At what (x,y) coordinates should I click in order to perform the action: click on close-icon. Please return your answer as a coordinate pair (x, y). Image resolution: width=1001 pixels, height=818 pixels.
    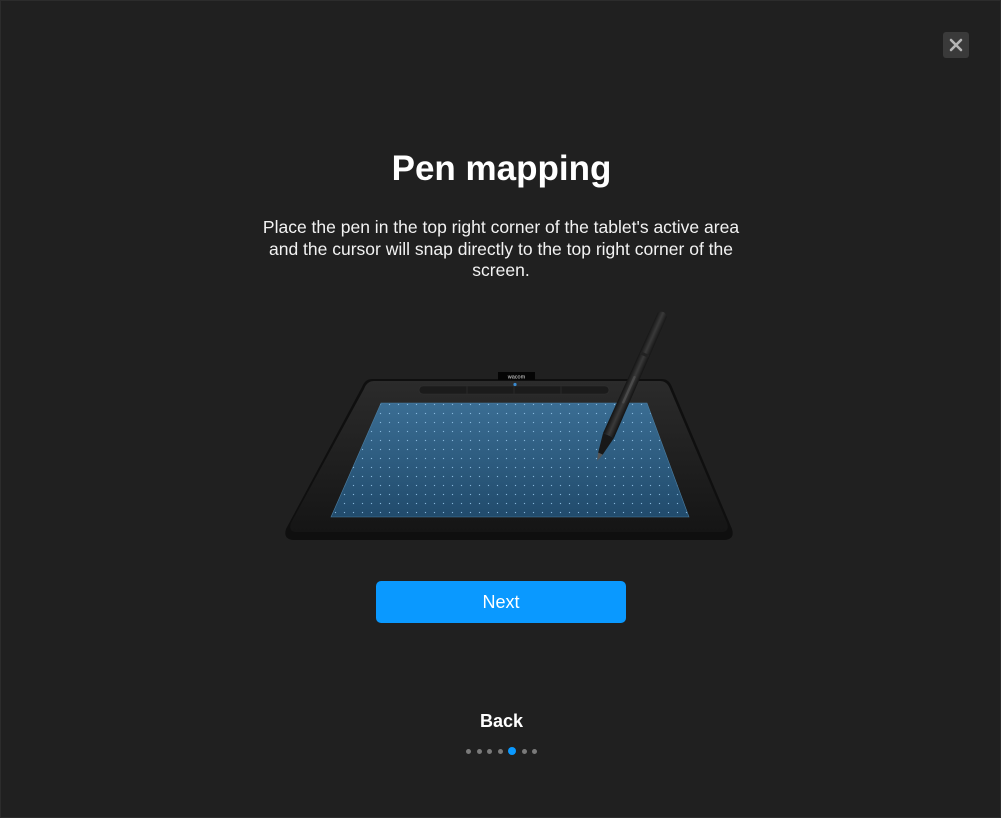
    Looking at the image, I should click on (956, 45).